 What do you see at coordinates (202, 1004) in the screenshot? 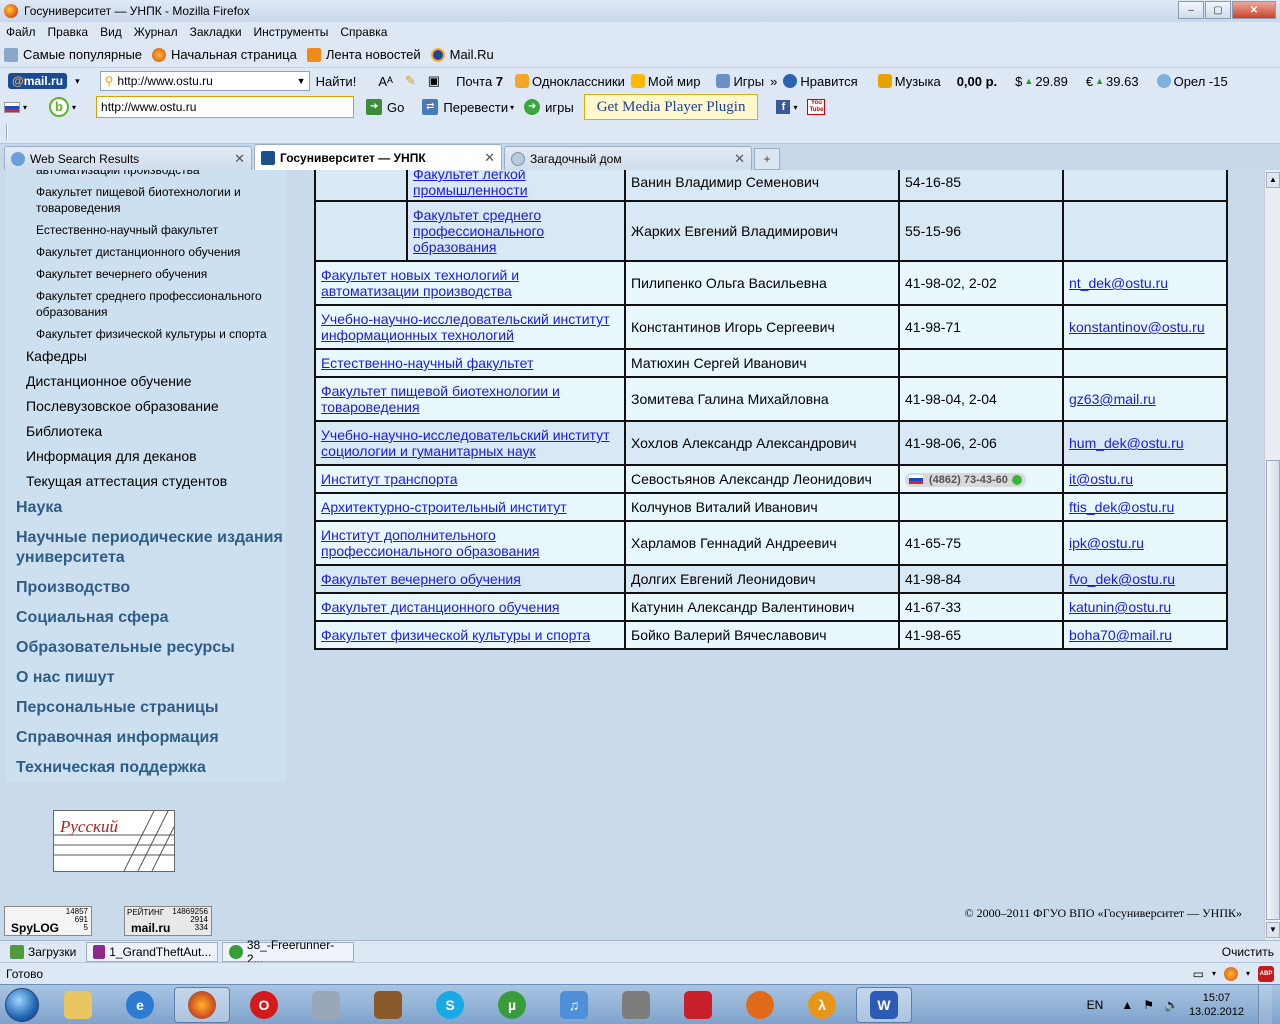
I see `taskbar-firefox` at bounding box center [202, 1004].